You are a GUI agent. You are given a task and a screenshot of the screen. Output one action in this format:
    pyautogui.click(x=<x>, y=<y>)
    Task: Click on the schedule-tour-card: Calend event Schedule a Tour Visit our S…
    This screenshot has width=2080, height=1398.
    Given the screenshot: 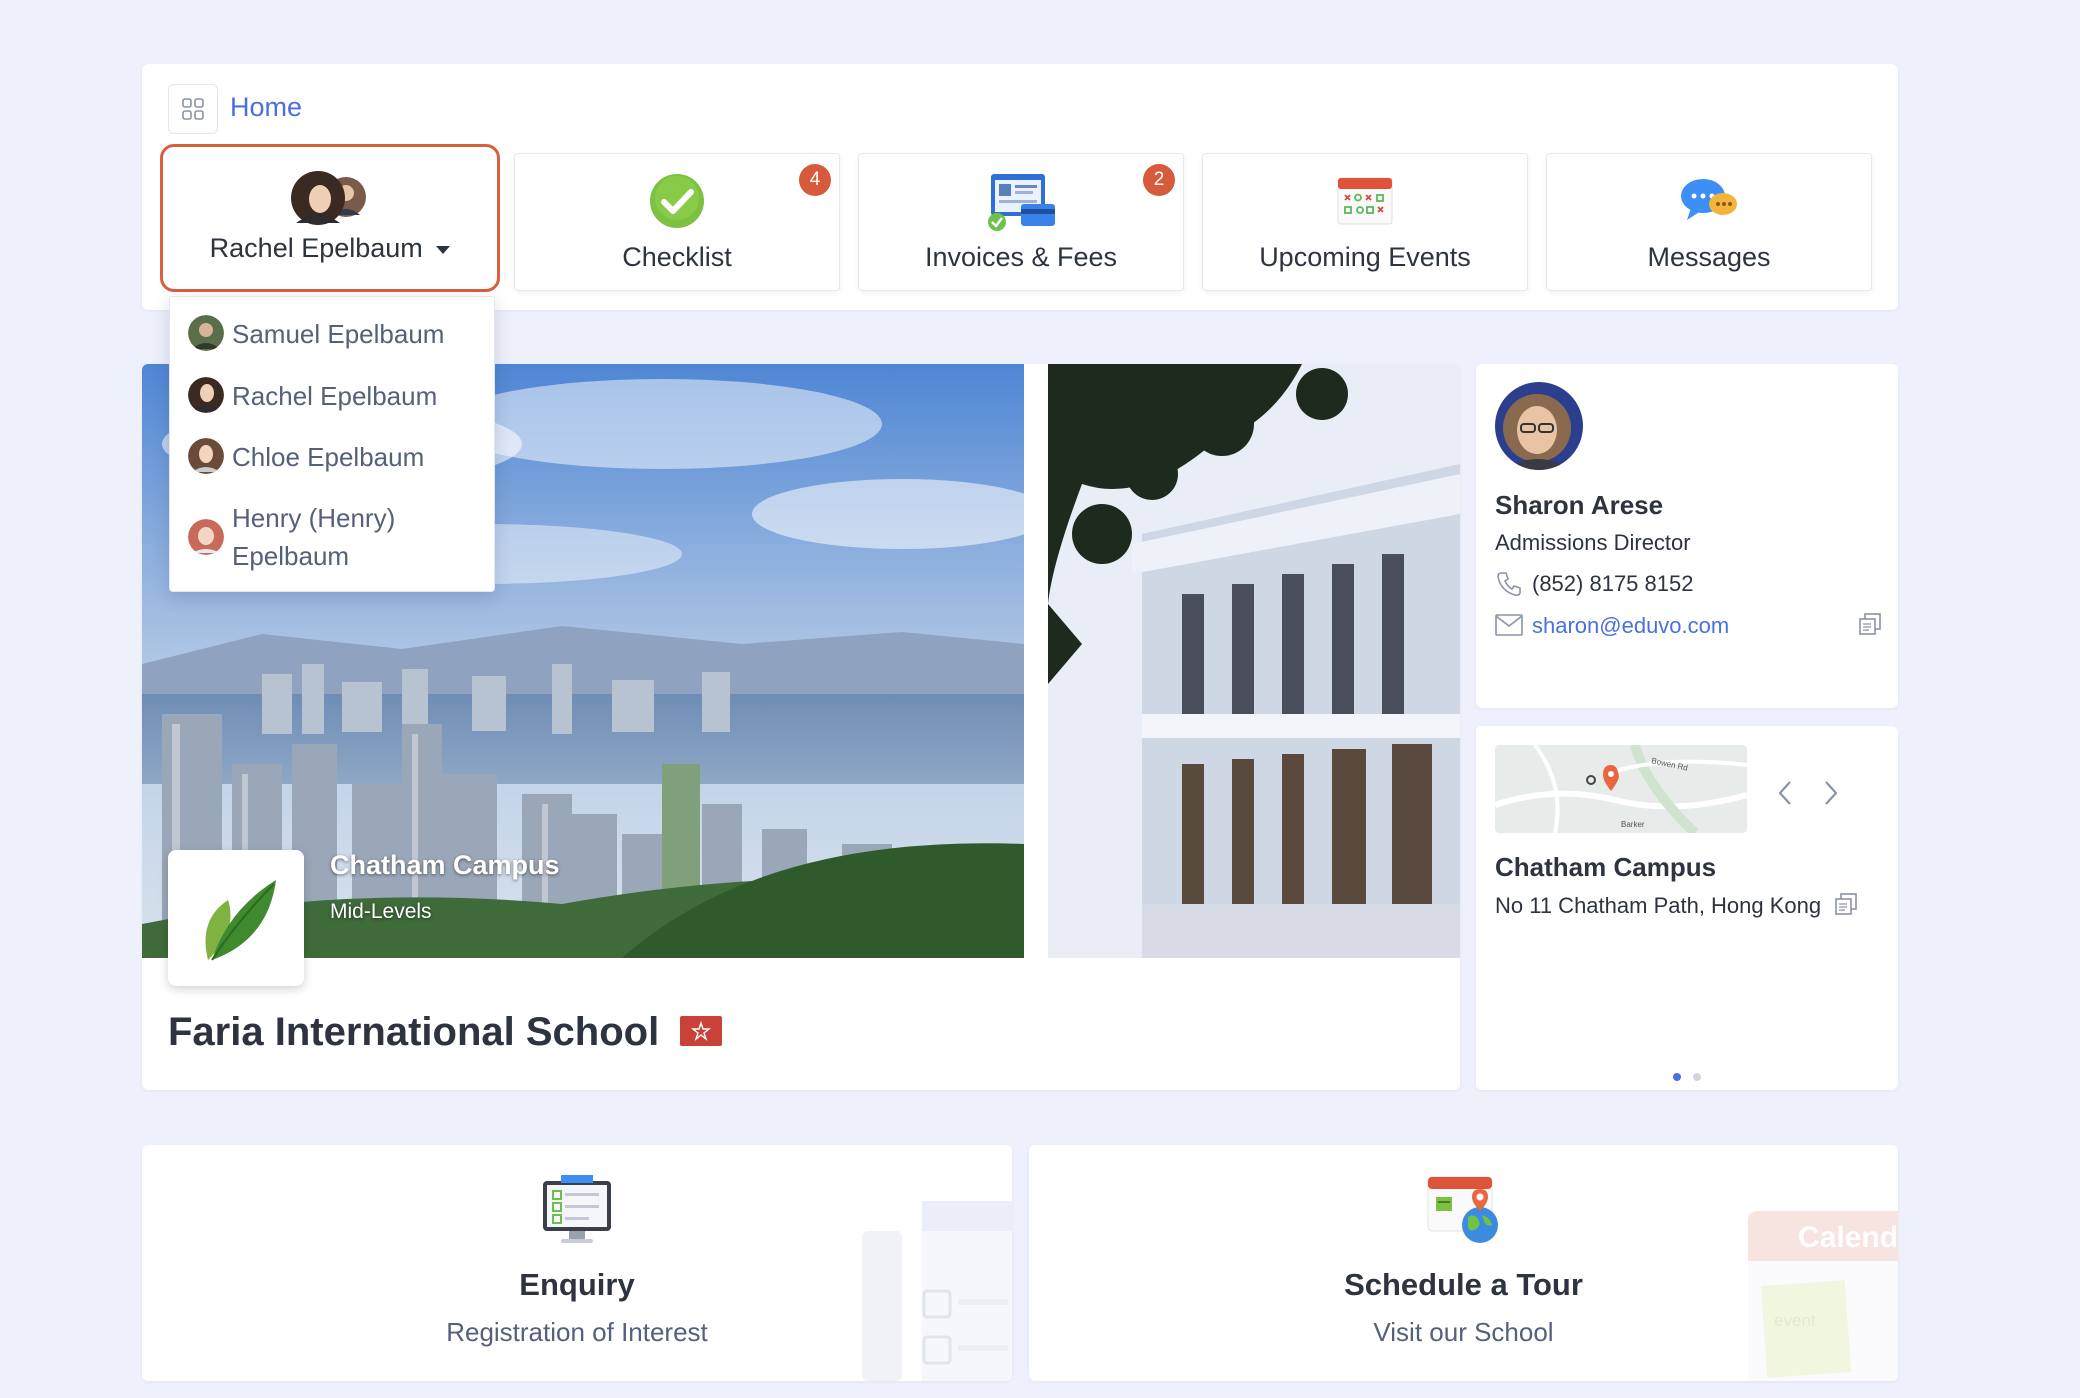 What is the action you would take?
    pyautogui.click(x=1463, y=1263)
    